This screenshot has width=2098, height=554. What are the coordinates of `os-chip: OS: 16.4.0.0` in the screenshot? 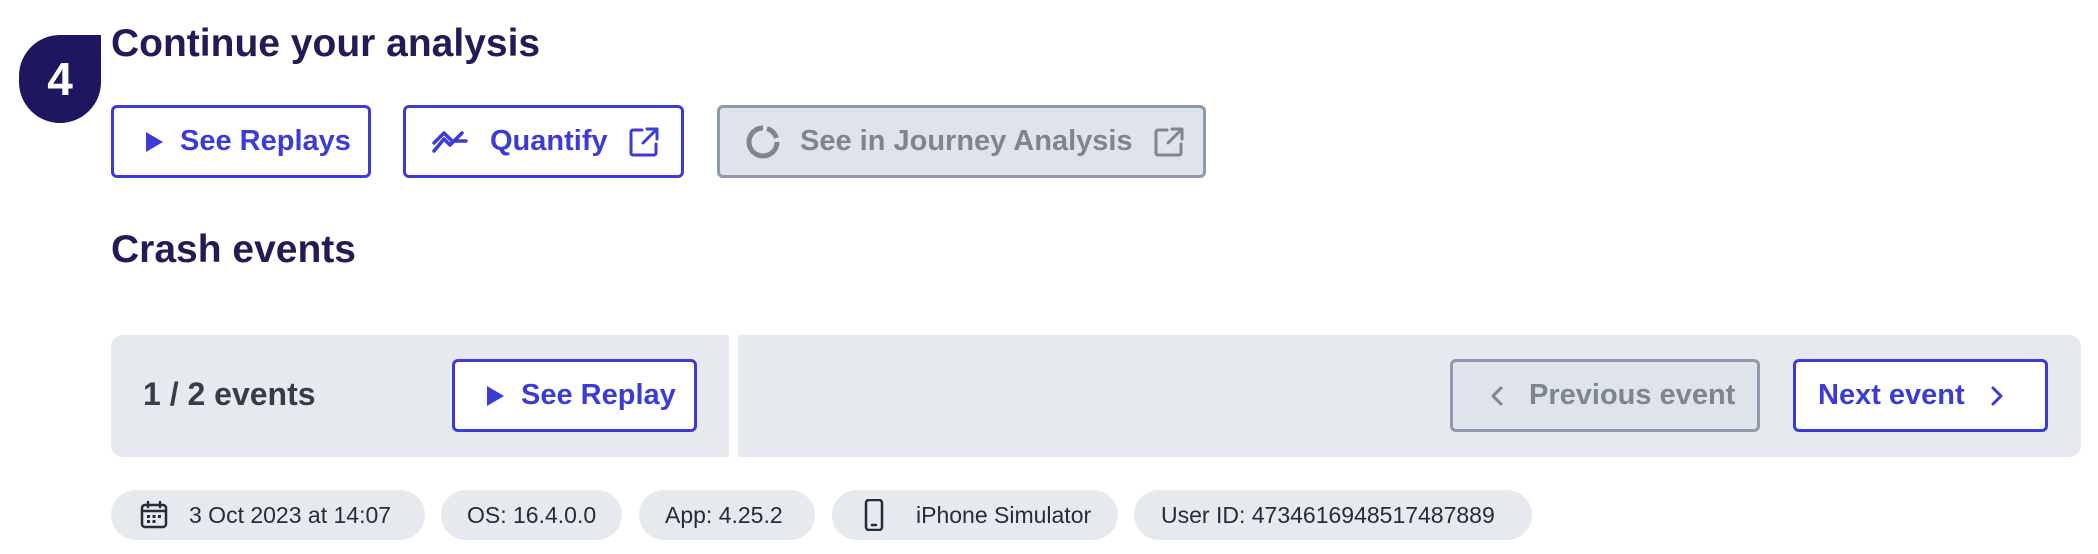 It's located at (531, 515).